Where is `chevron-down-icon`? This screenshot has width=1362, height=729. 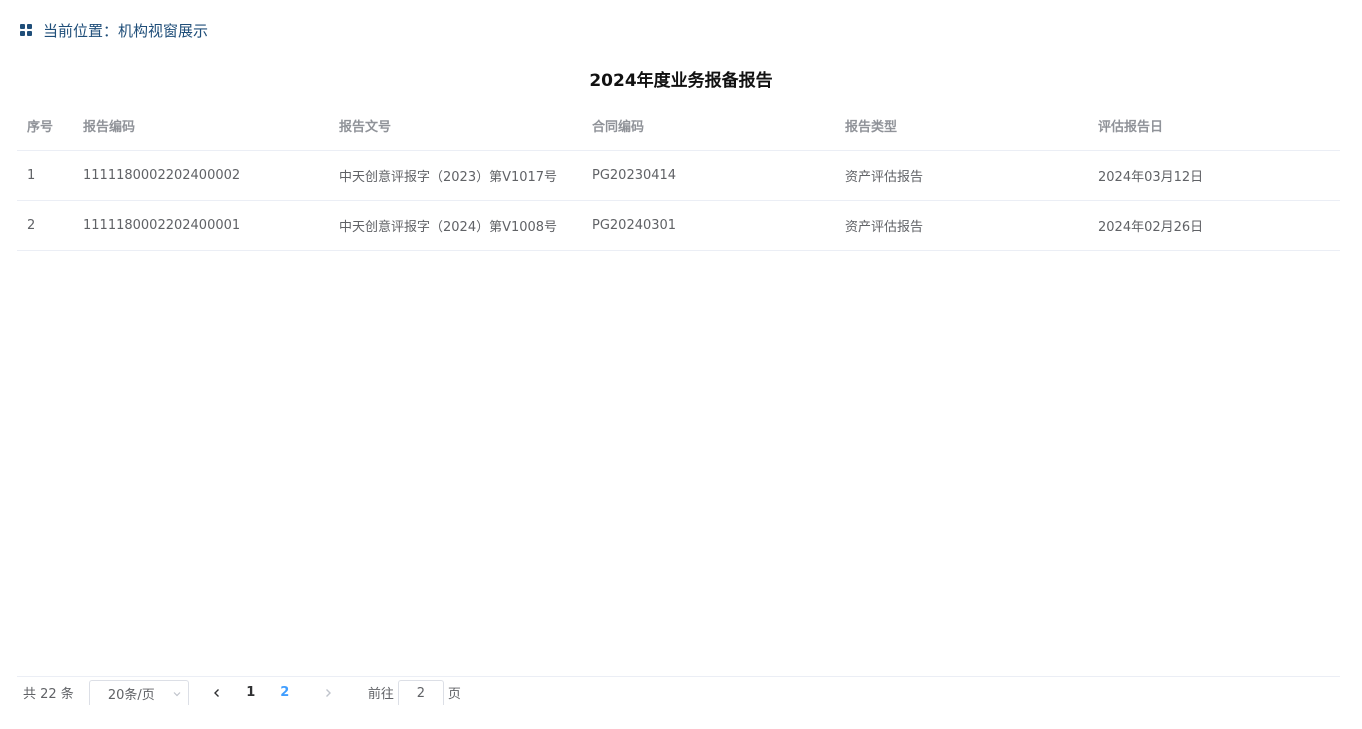
chevron-down-icon is located at coordinates (177, 693).